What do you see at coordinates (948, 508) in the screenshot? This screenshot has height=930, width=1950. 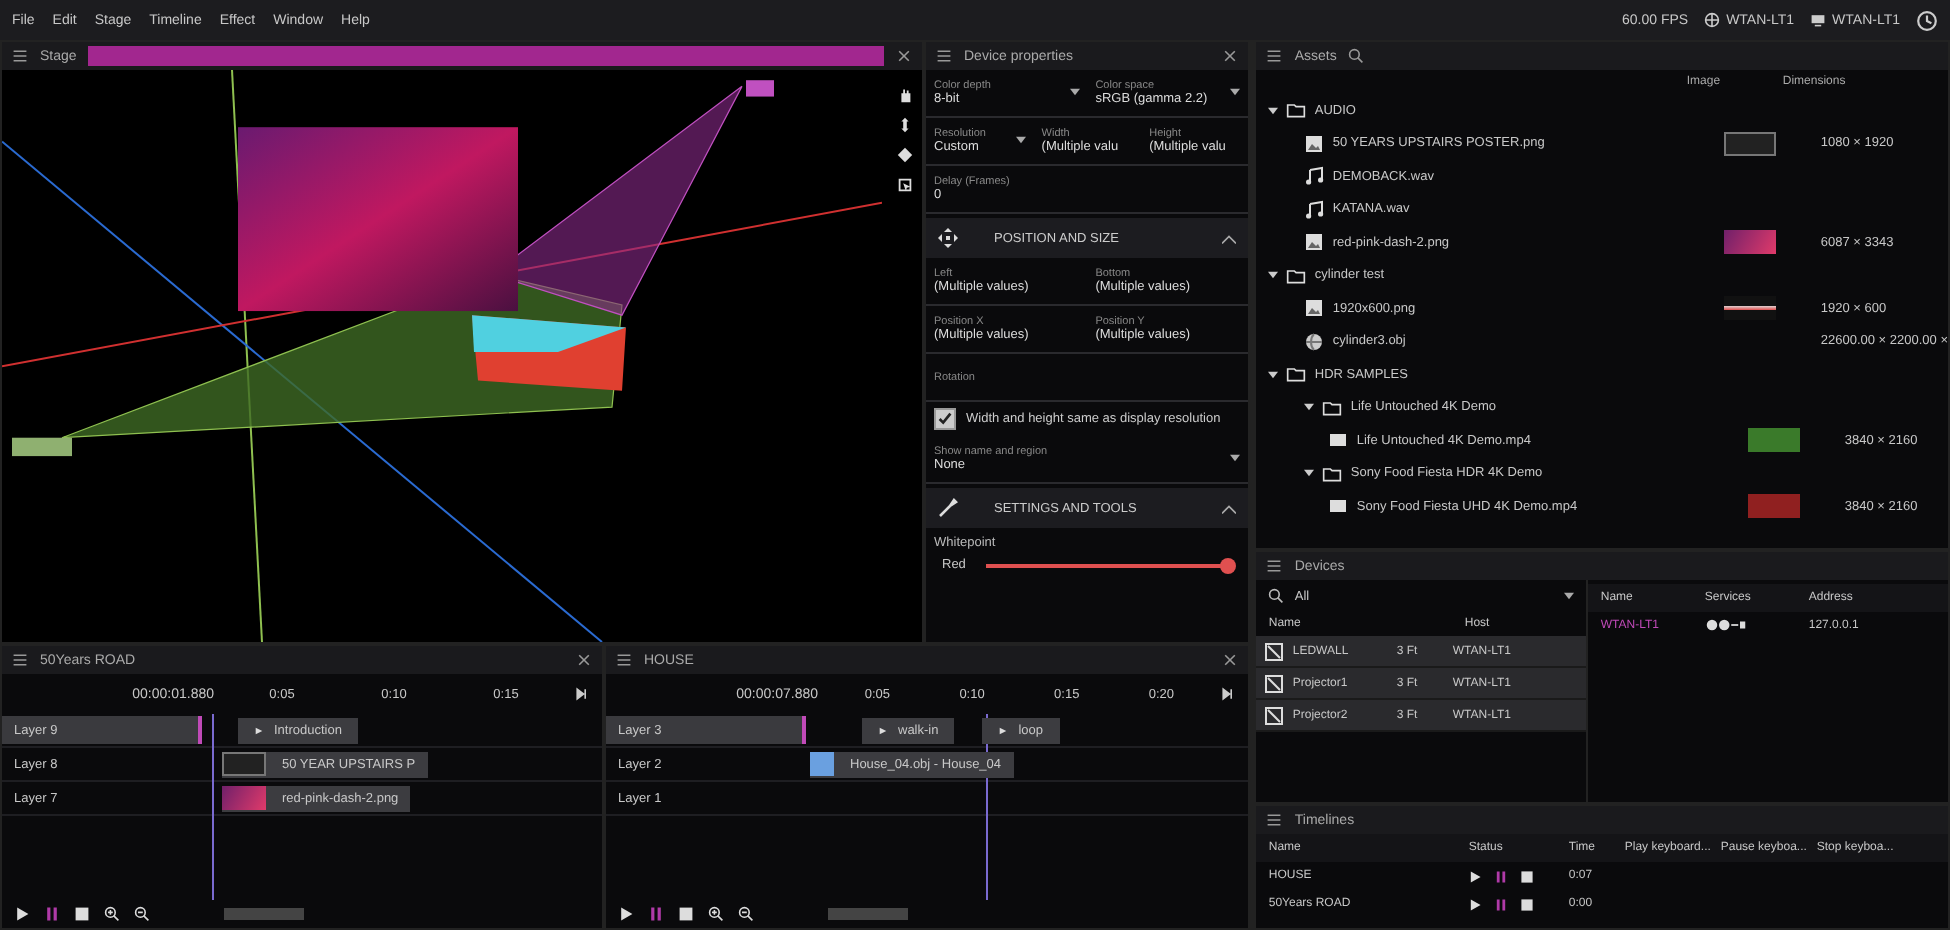 I see `wrench-icon` at bounding box center [948, 508].